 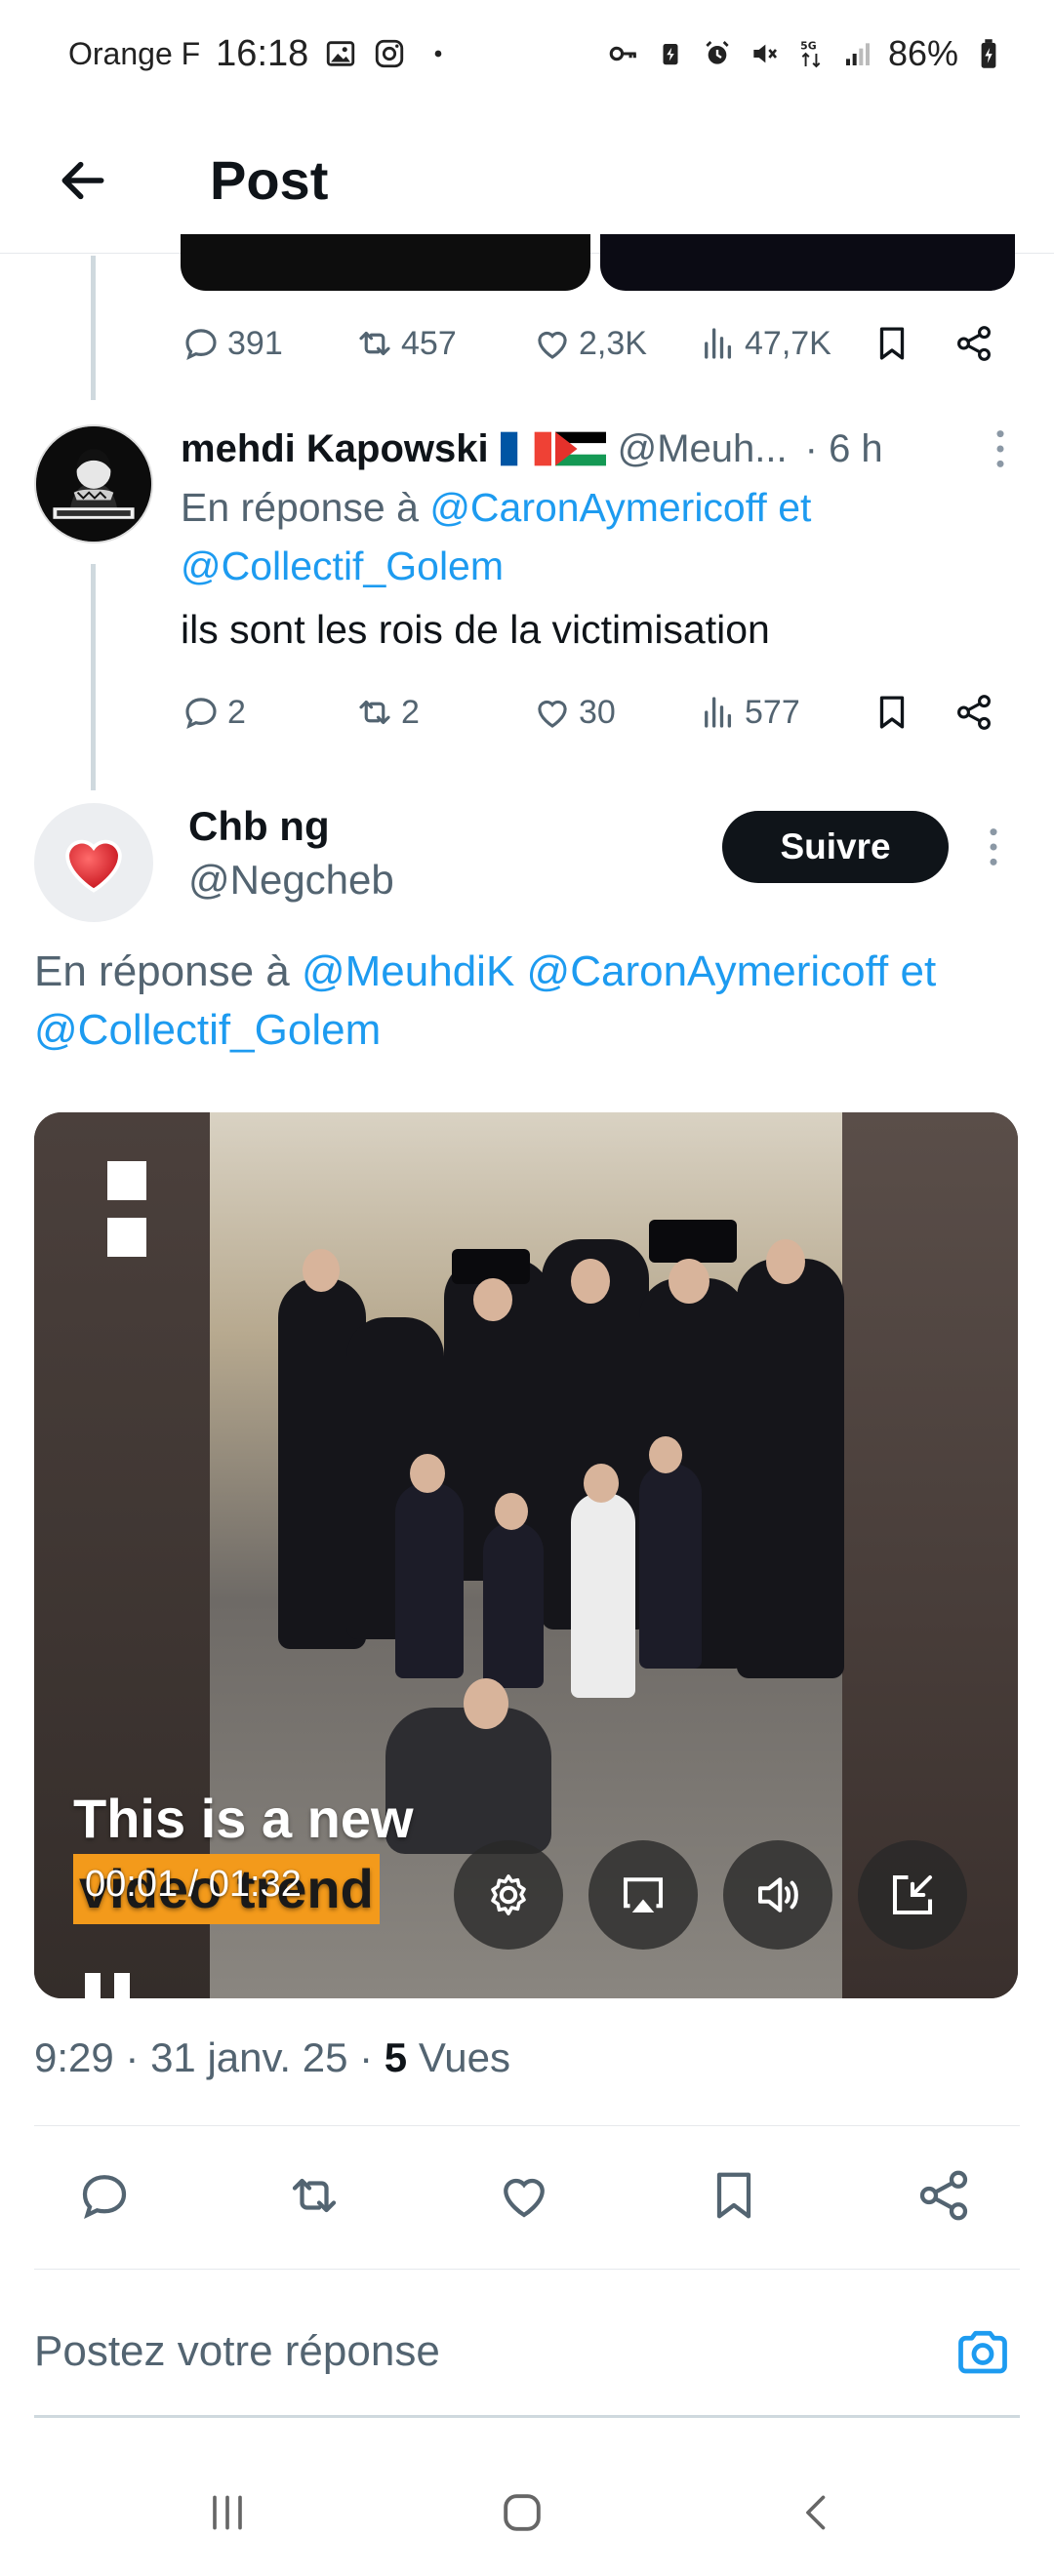 I want to click on svg-text: 5G, so click(x=808, y=46).